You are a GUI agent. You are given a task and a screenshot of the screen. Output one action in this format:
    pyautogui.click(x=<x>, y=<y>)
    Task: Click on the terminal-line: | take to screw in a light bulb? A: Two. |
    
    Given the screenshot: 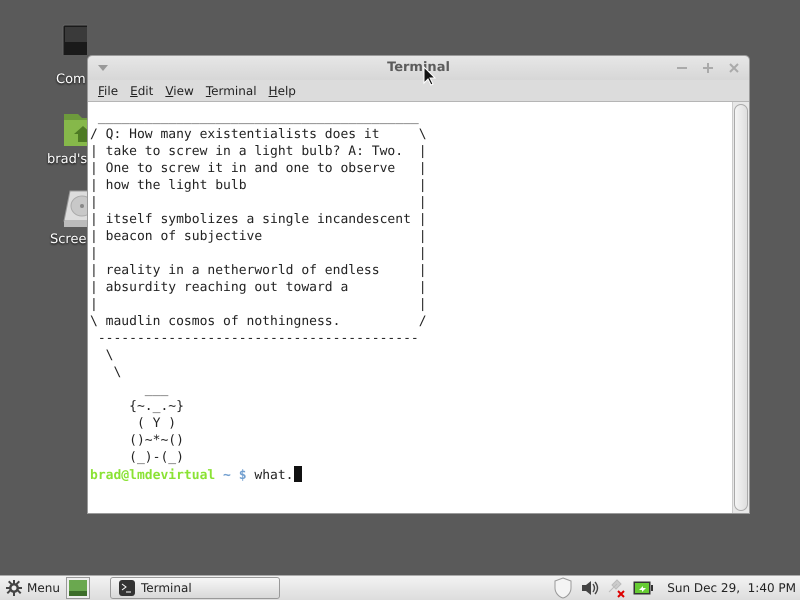 What is the action you would take?
    pyautogui.click(x=258, y=151)
    